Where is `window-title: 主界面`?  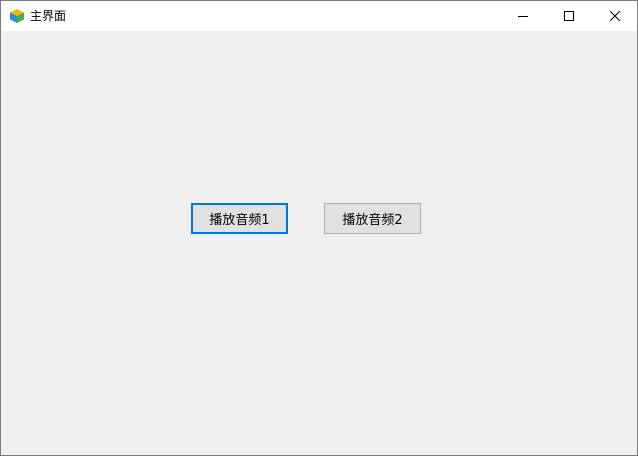 window-title: 主界面 is located at coordinates (48, 16).